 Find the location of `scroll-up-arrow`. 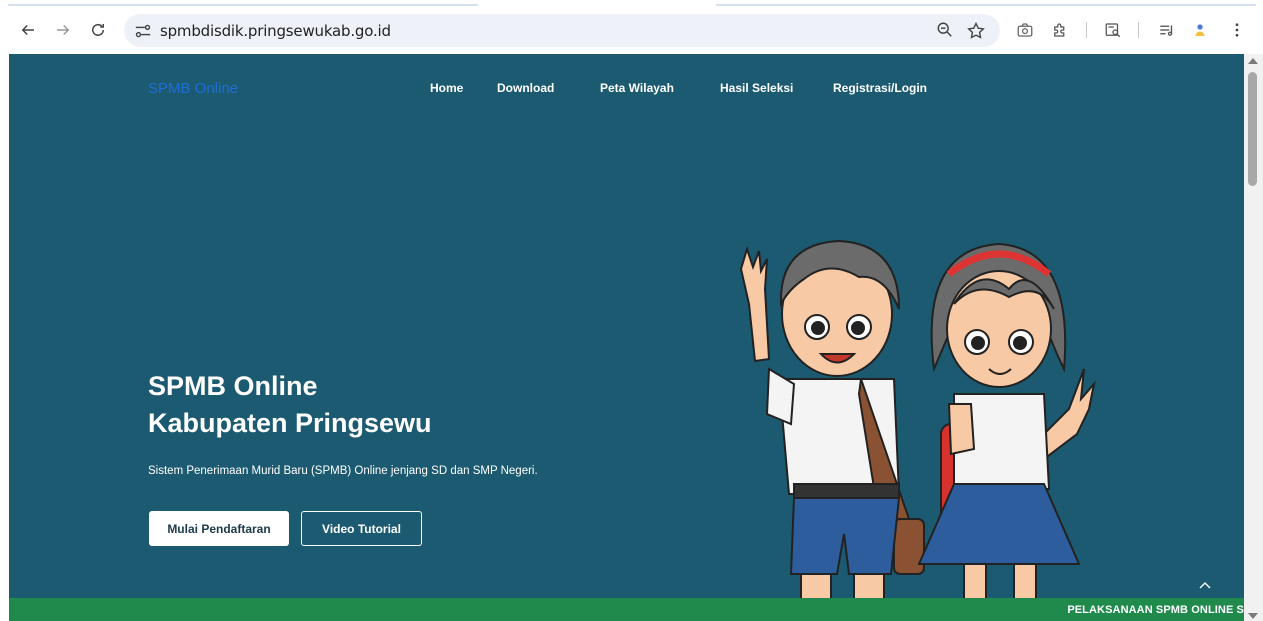

scroll-up-arrow is located at coordinates (1253, 61).